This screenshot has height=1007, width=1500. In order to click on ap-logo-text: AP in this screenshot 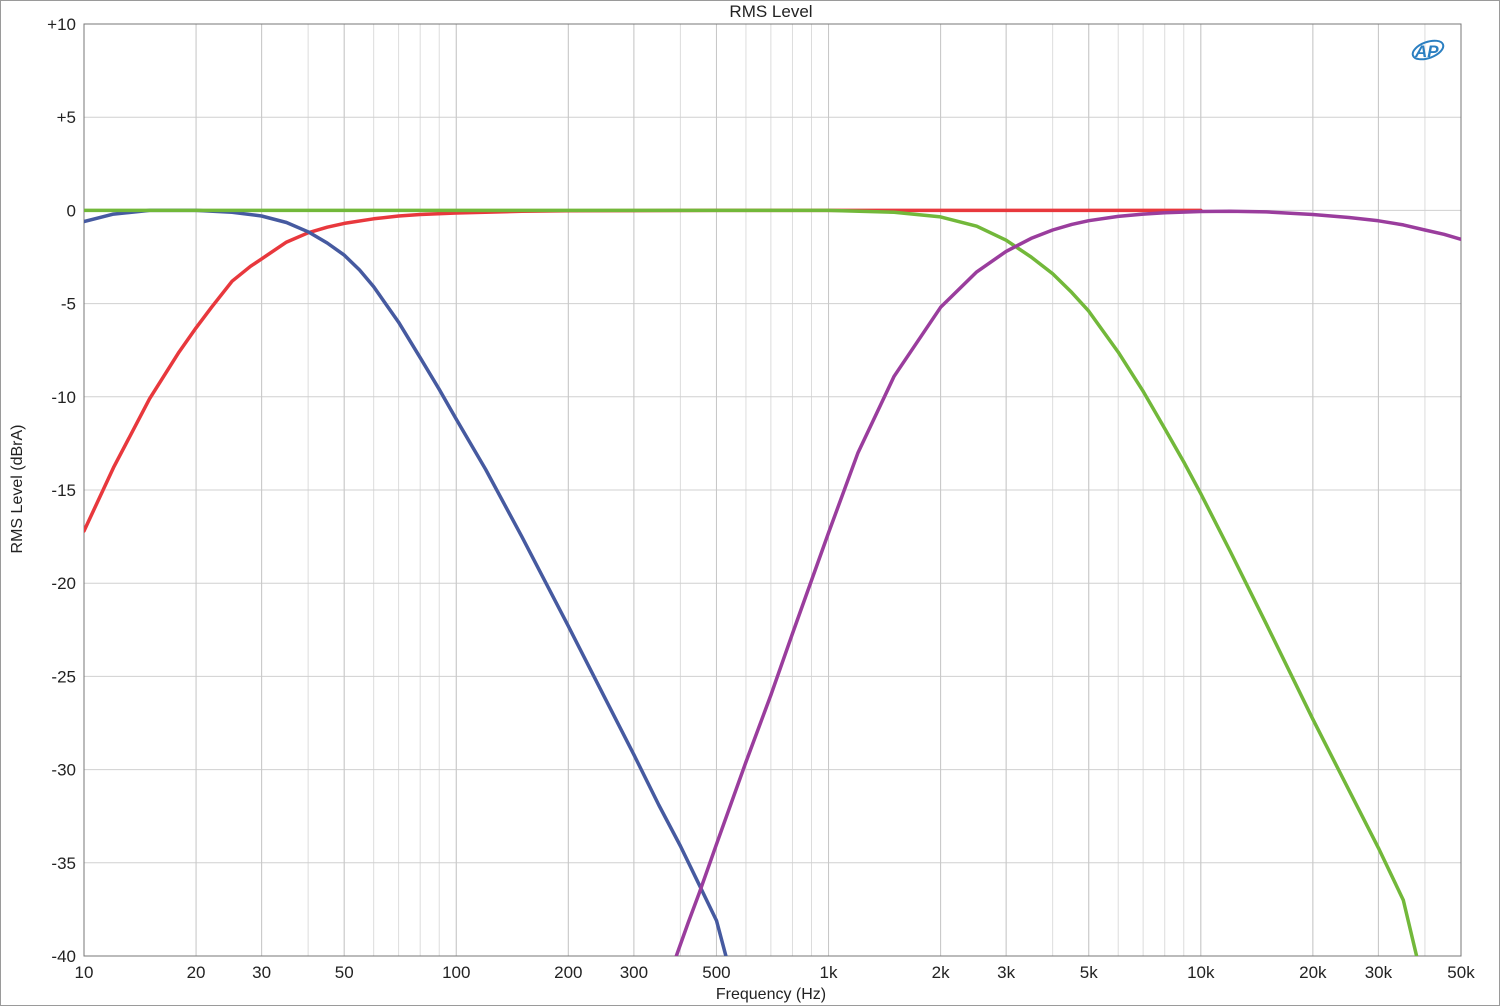, I will do `click(1426, 51)`.